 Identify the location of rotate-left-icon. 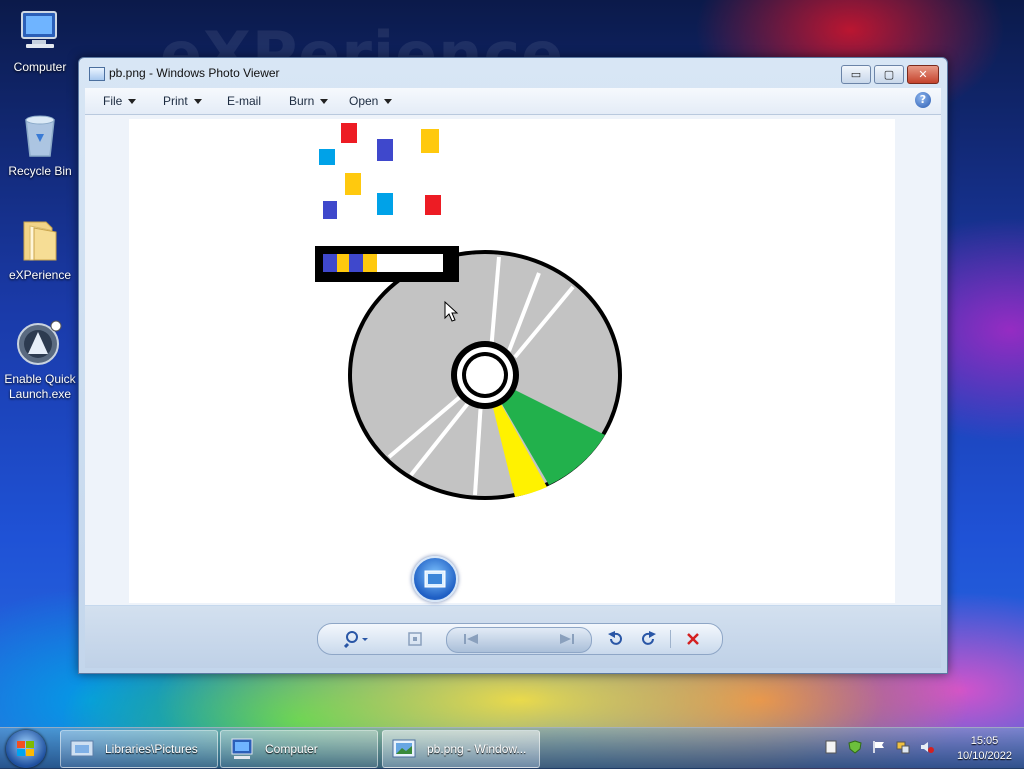
(615, 638).